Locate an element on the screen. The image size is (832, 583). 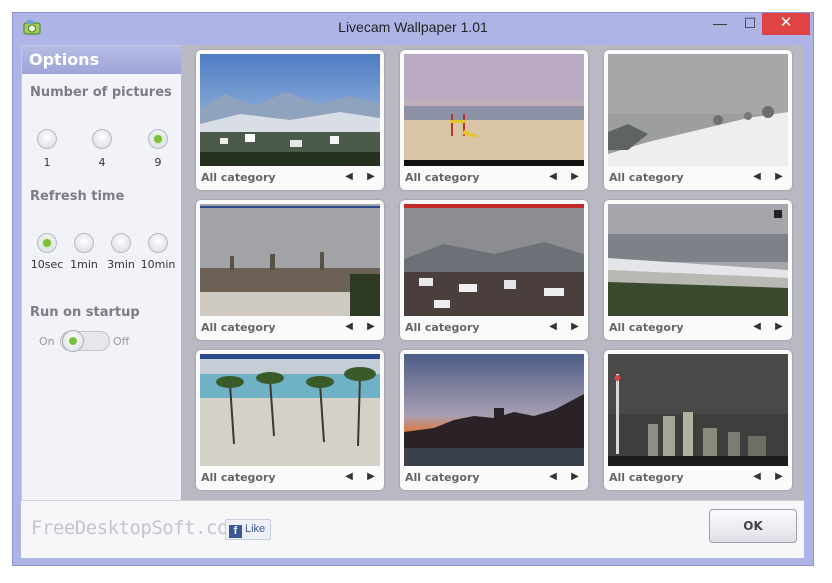
run-on-startup-title: Run on startup is located at coordinates (85, 312).